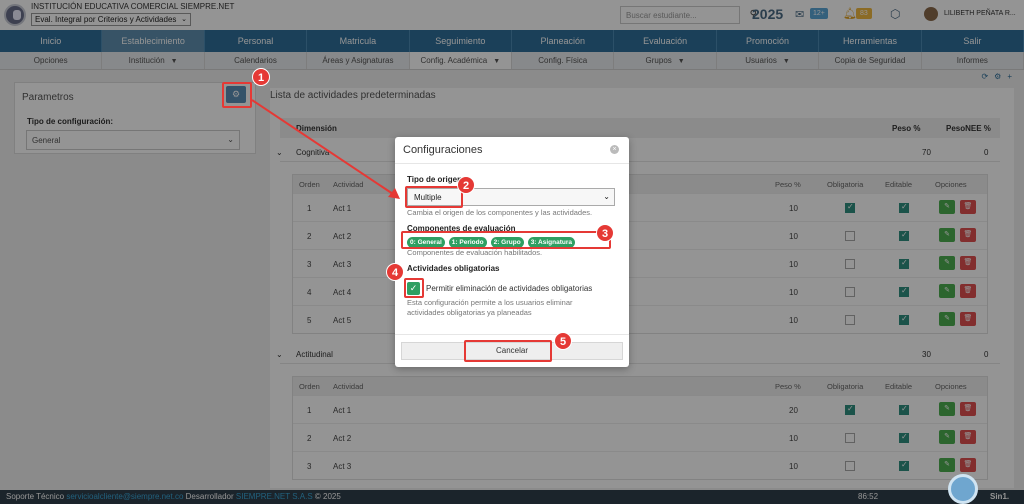  What do you see at coordinates (261, 77) in the screenshot?
I see `annotation-marker: 1` at bounding box center [261, 77].